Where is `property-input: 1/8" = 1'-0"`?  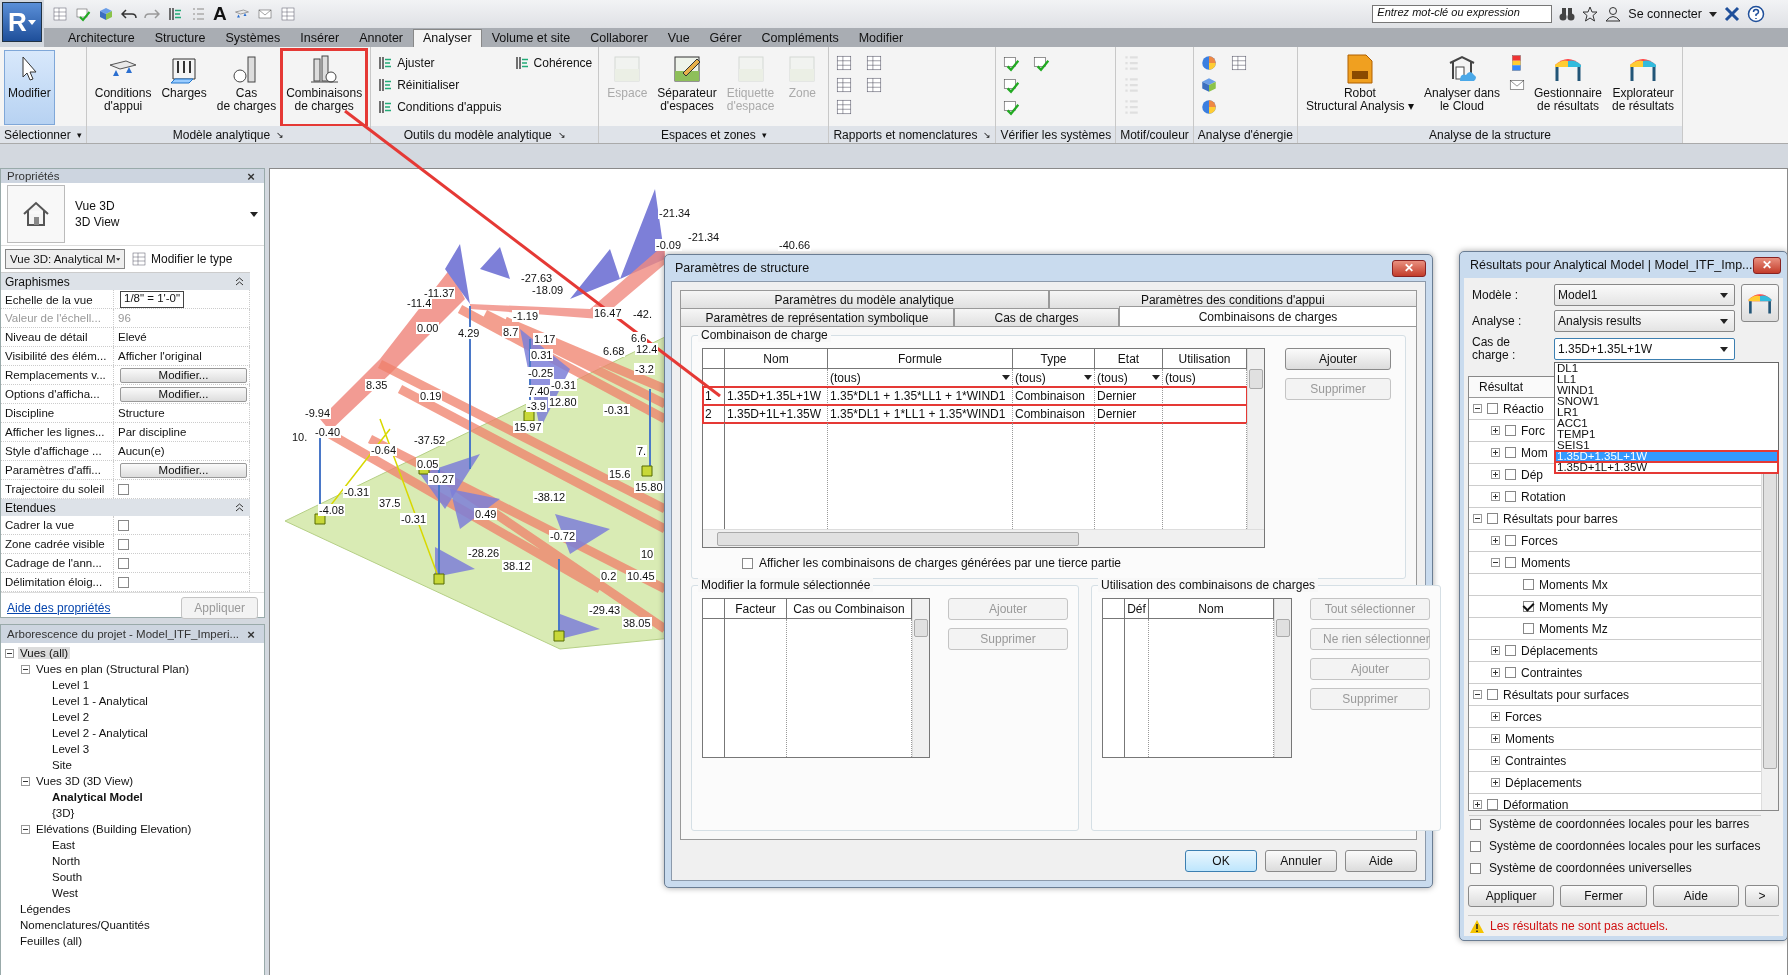 property-input: 1/8" = 1'-0" is located at coordinates (152, 299).